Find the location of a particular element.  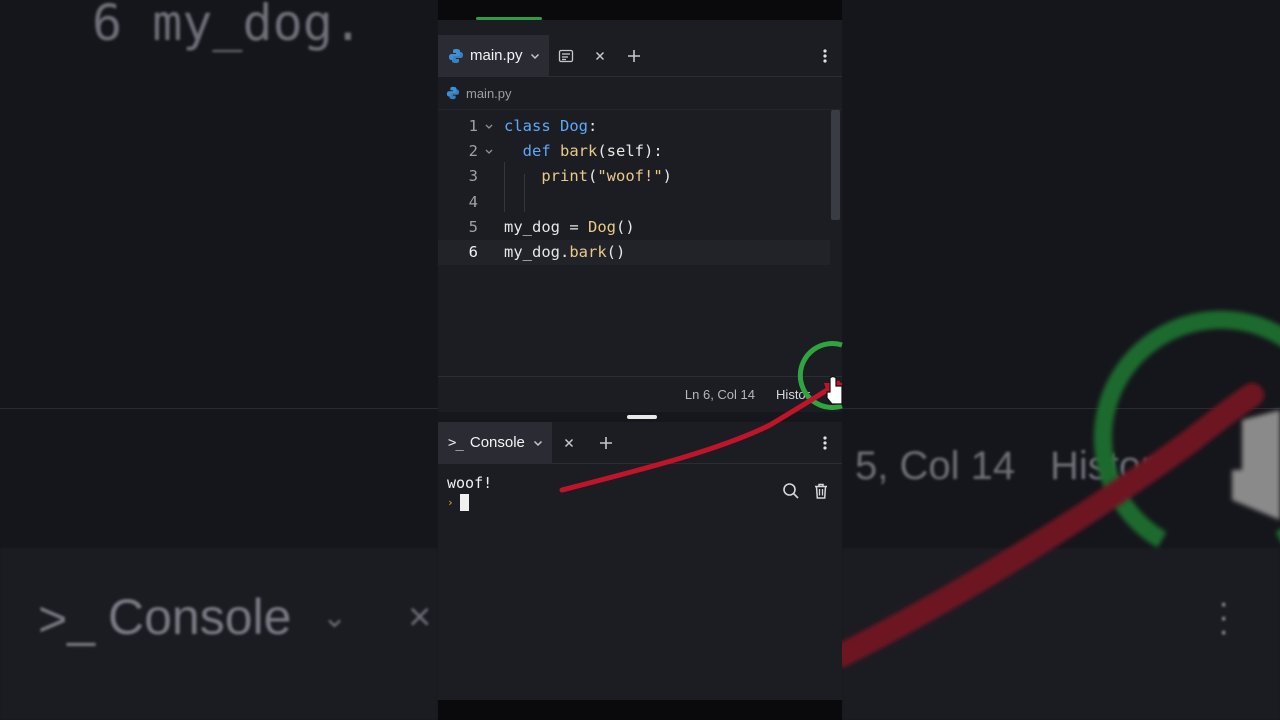

console-menu-button is located at coordinates (825, 442).